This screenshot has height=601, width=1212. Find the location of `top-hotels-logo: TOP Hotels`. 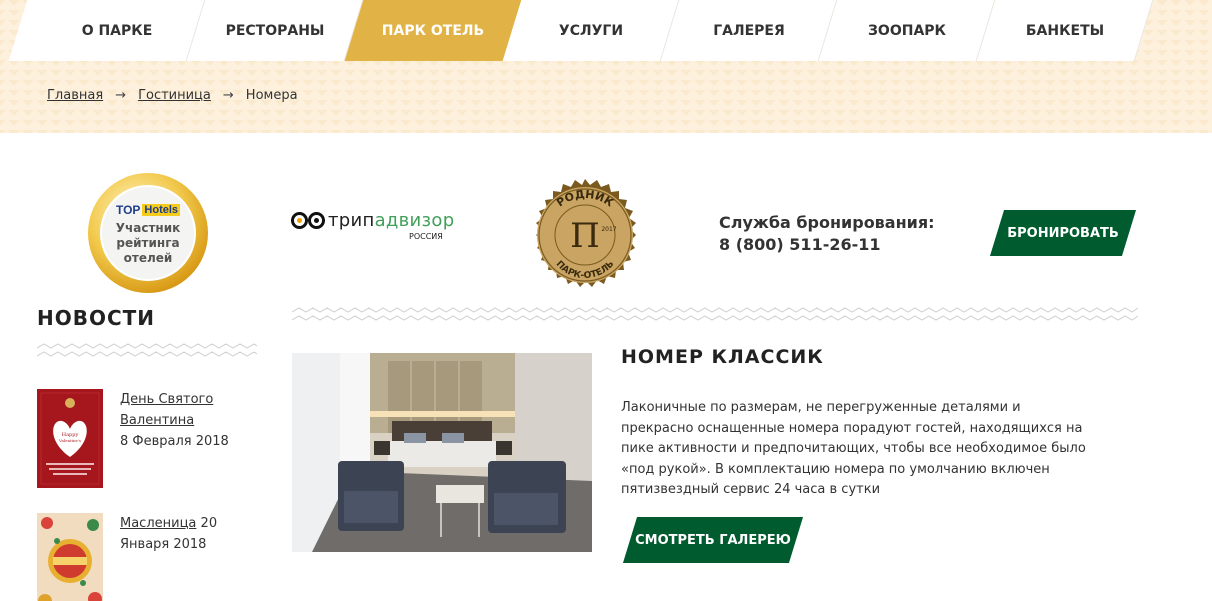

top-hotels-logo: TOP Hotels is located at coordinates (148, 209).